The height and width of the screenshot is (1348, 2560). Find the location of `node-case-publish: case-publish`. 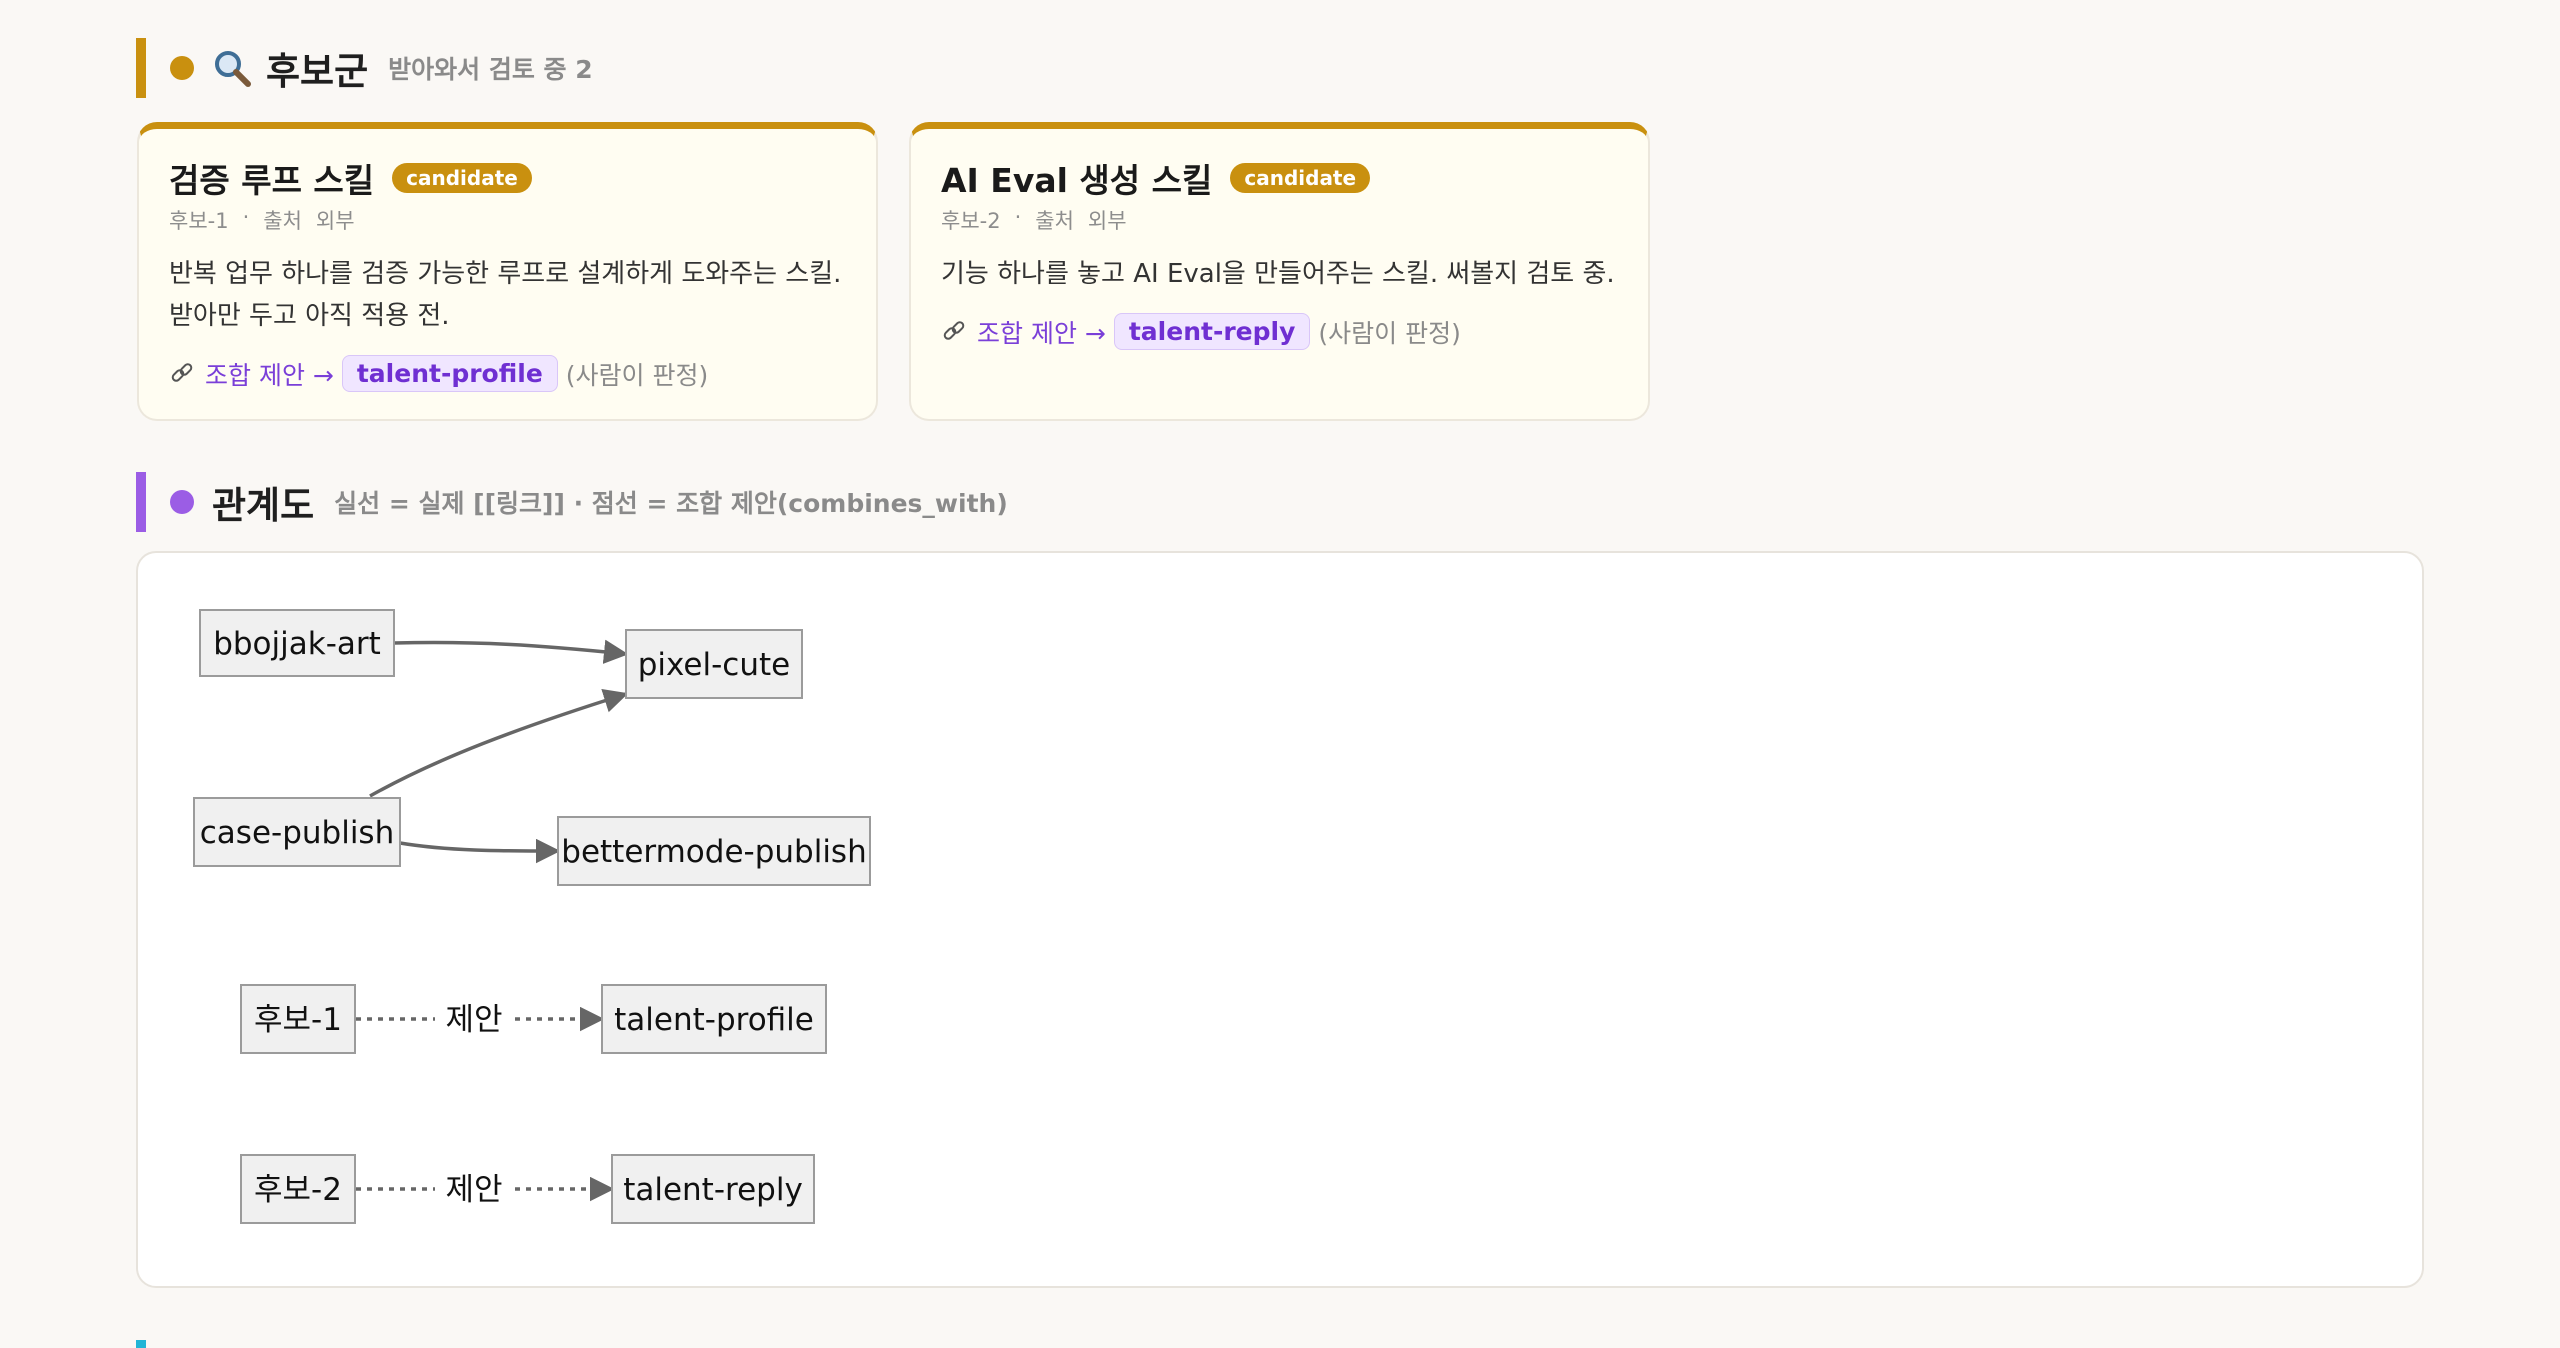

node-case-publish: case-publish is located at coordinates (297, 832).